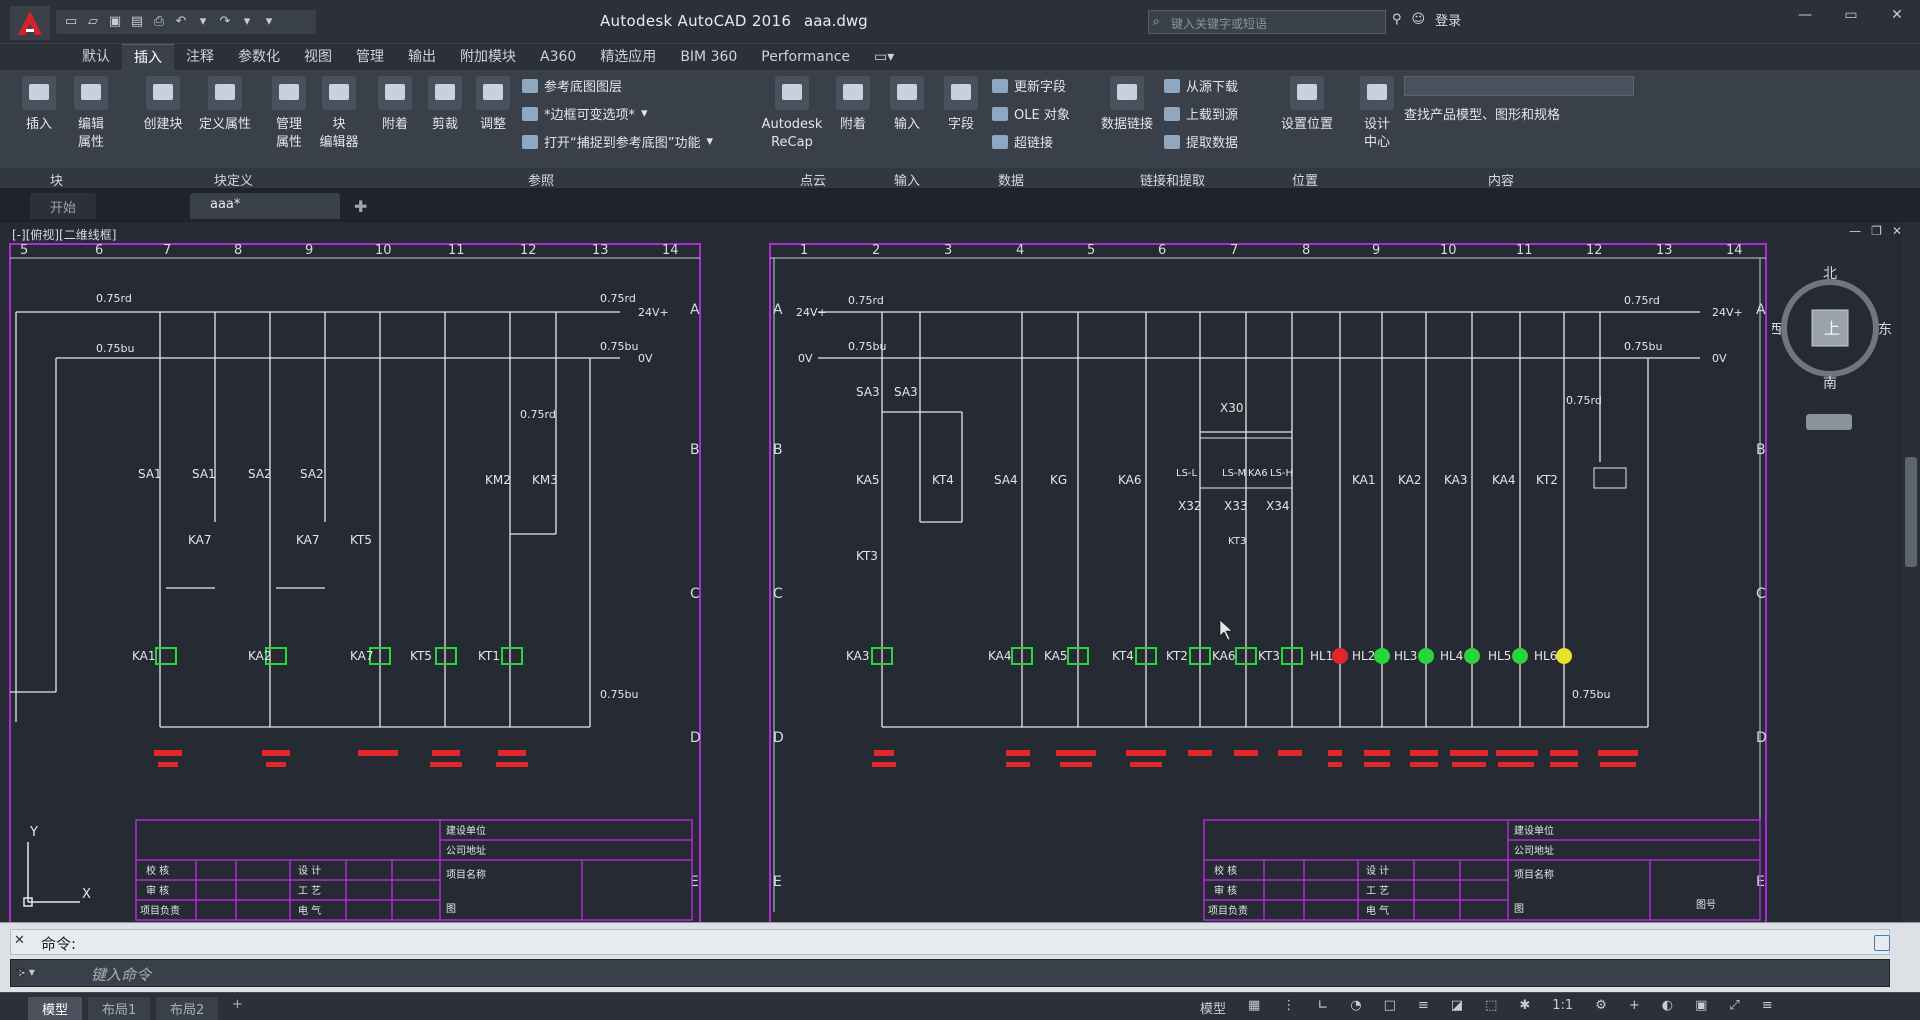 The height and width of the screenshot is (1020, 1920). I want to click on saveas-icon: ▤, so click(137, 22).